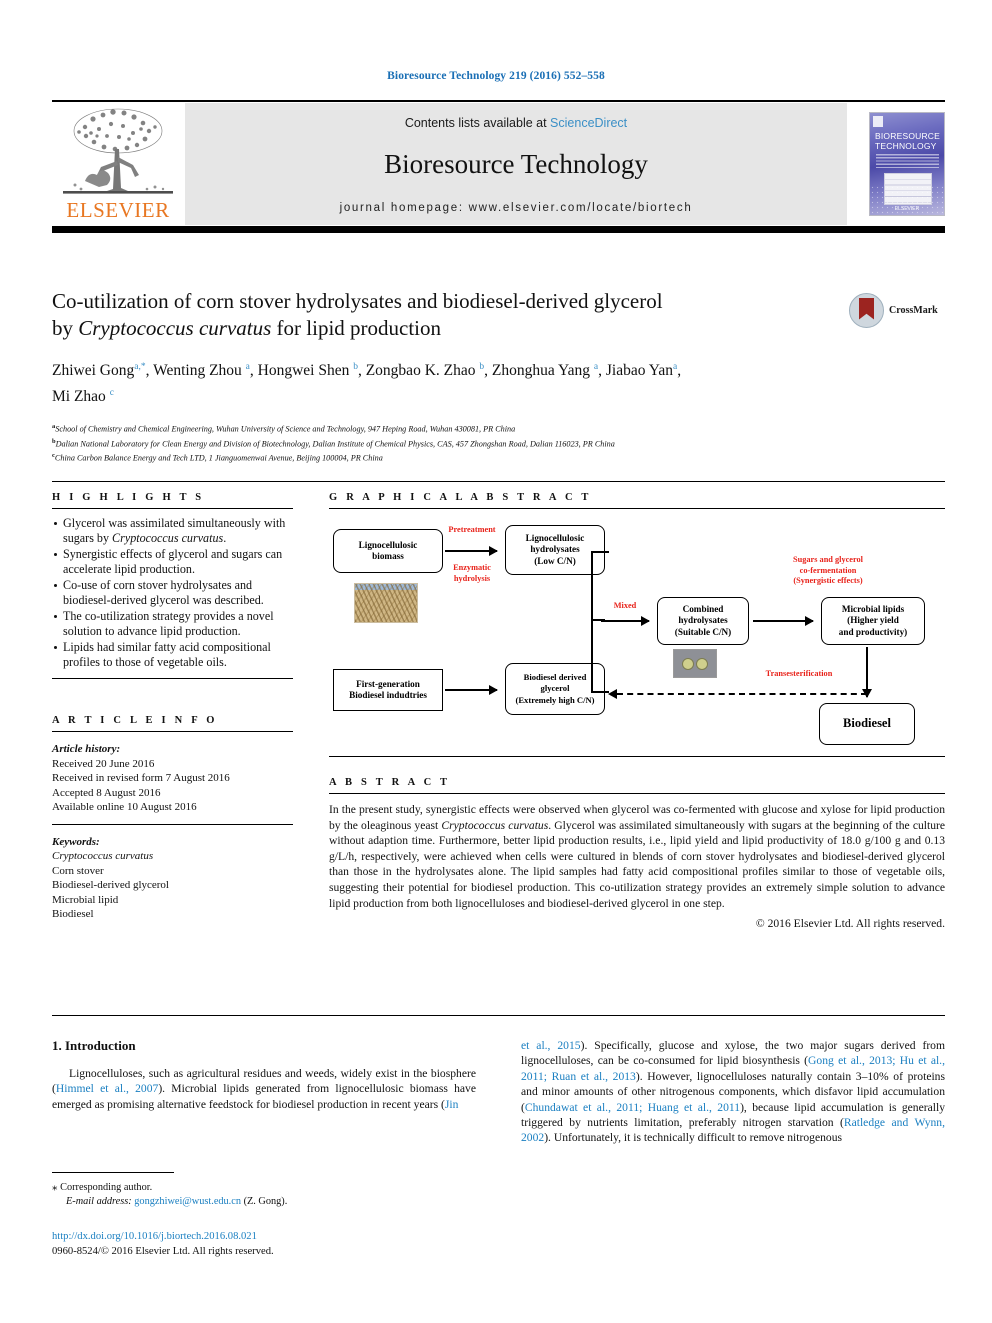  Describe the element at coordinates (625, 621) in the screenshot. I see `arrow-mixed-to-combined` at that location.